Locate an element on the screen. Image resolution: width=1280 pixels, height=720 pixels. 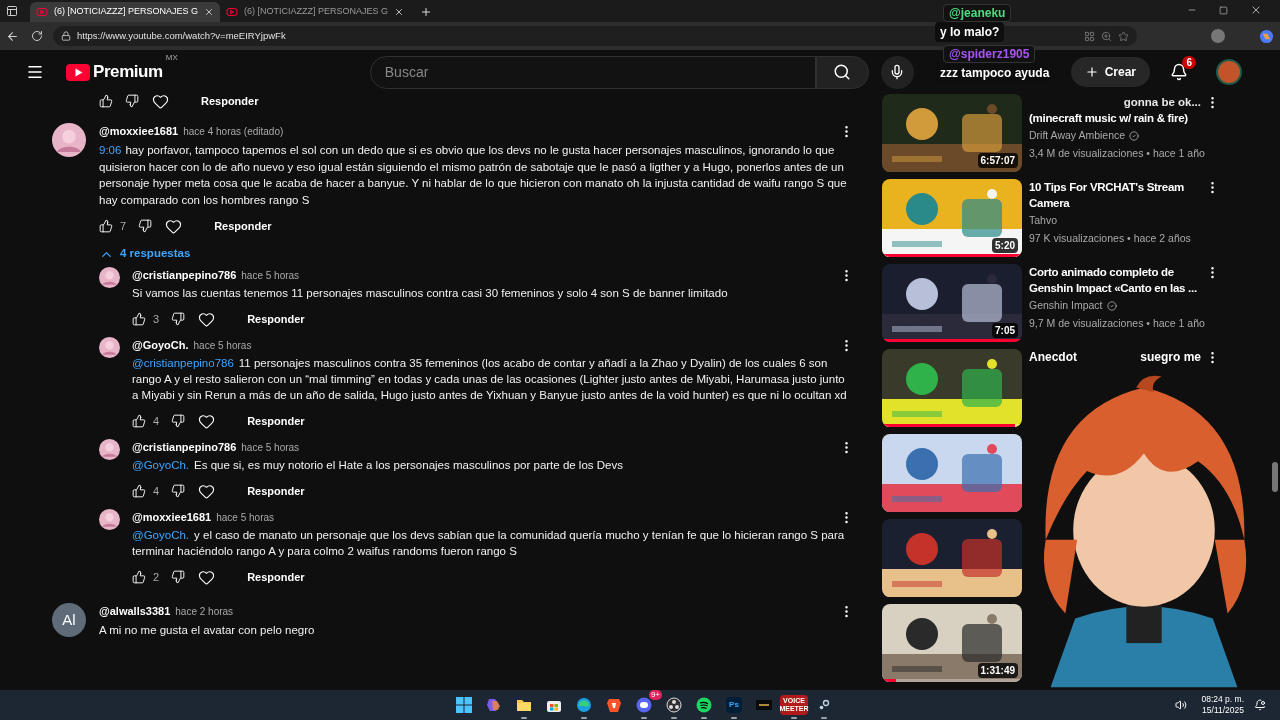
star-icon is located at coordinates (1123, 36).